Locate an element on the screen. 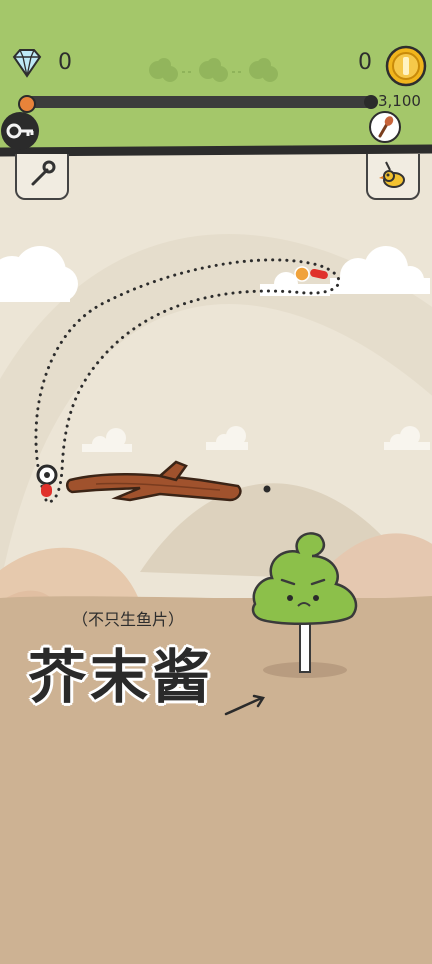 Image resolution: width=432 pixels, height=964 pixels. wasabi-character is located at coordinates (304, 605).